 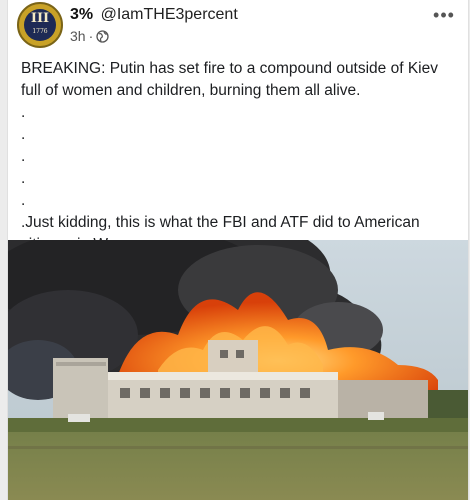 I want to click on post-meta: 3h ·, so click(x=89, y=37).